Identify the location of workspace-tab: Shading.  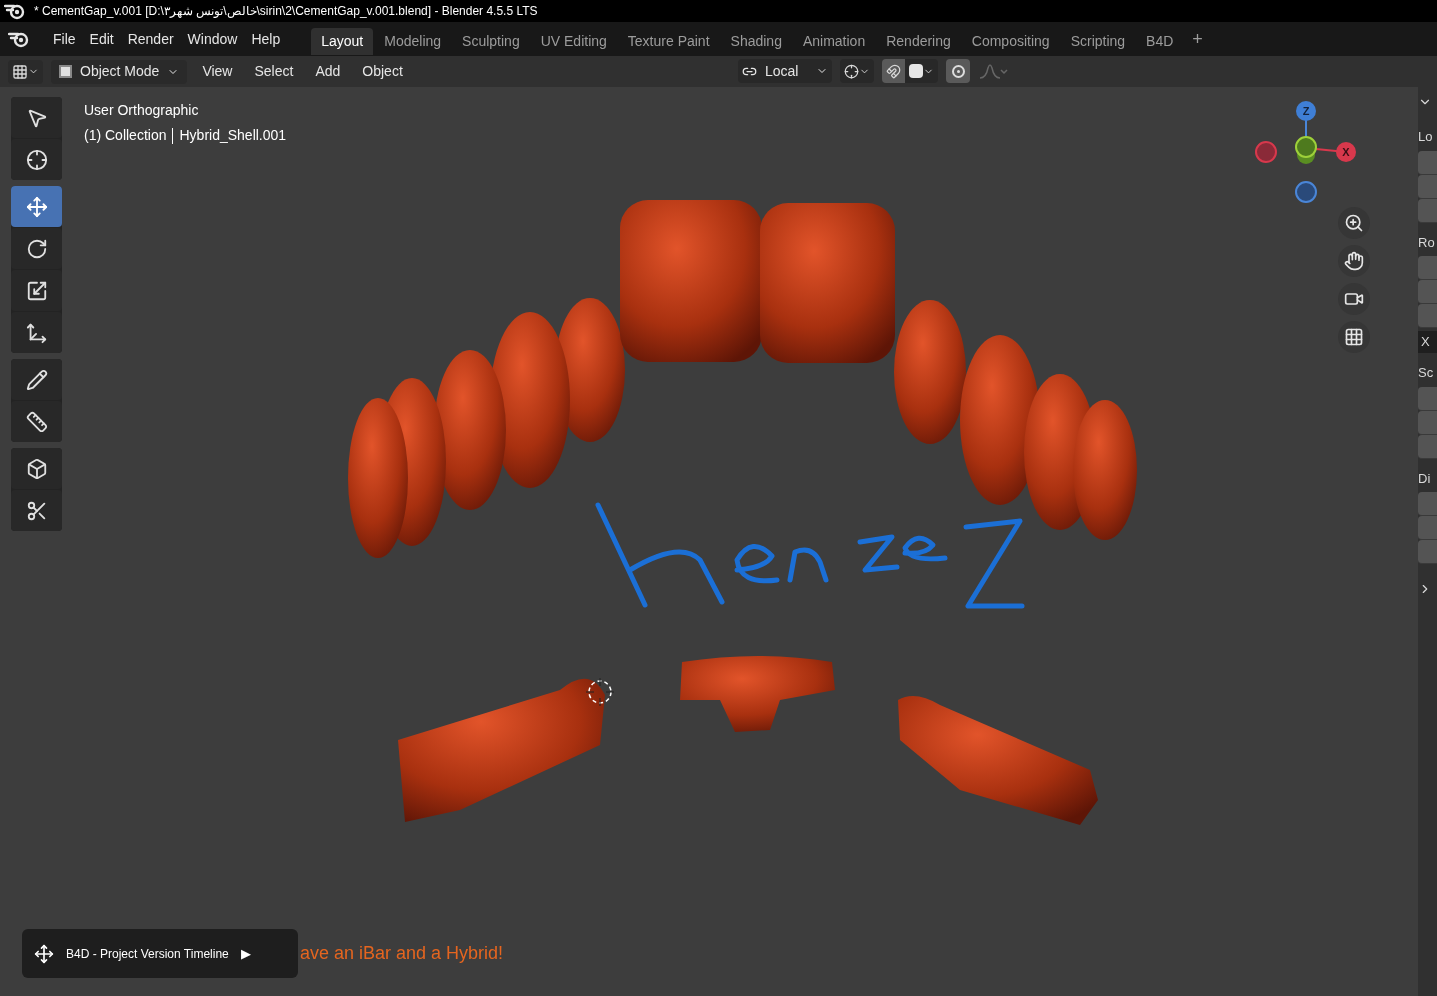
(756, 41).